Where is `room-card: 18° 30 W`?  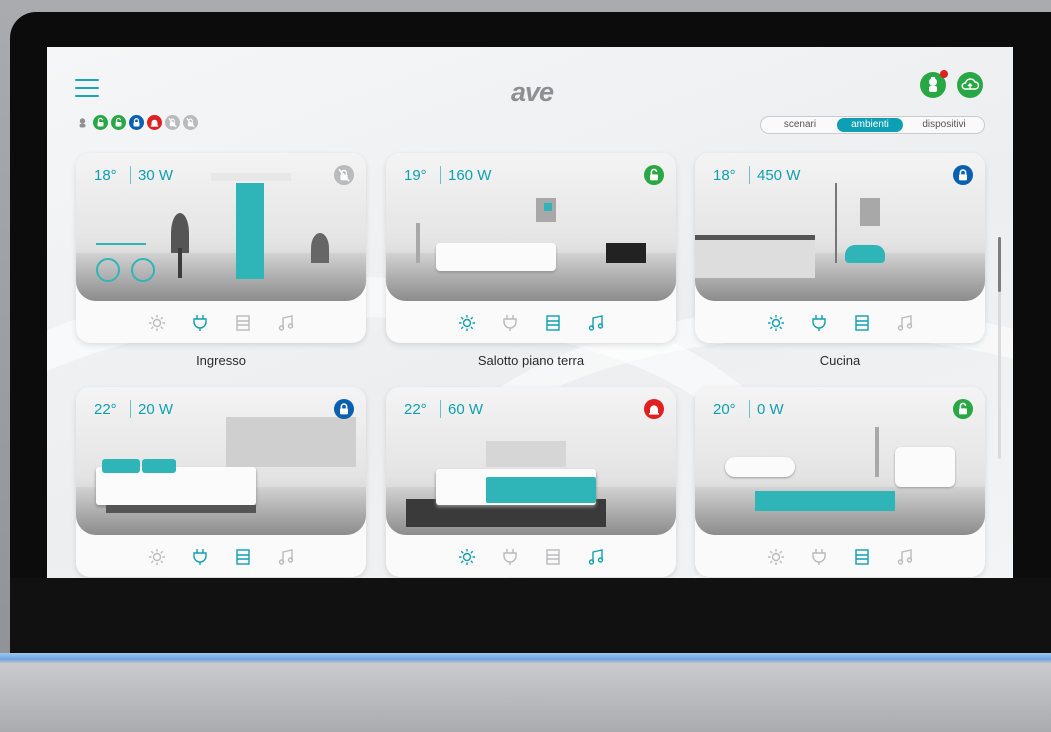
room-card: 18° 30 W is located at coordinates (221, 248).